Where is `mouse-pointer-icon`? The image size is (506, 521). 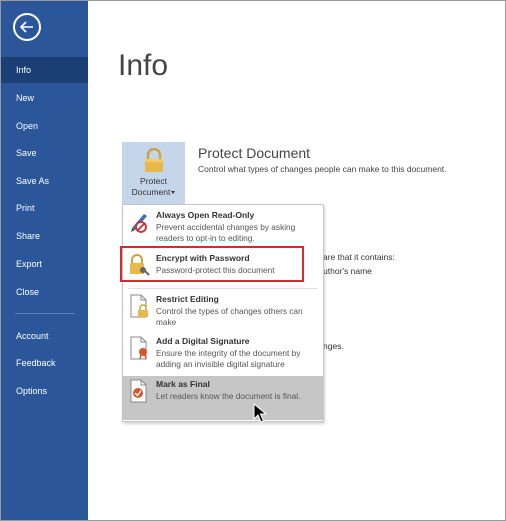 mouse-pointer-icon is located at coordinates (260, 413).